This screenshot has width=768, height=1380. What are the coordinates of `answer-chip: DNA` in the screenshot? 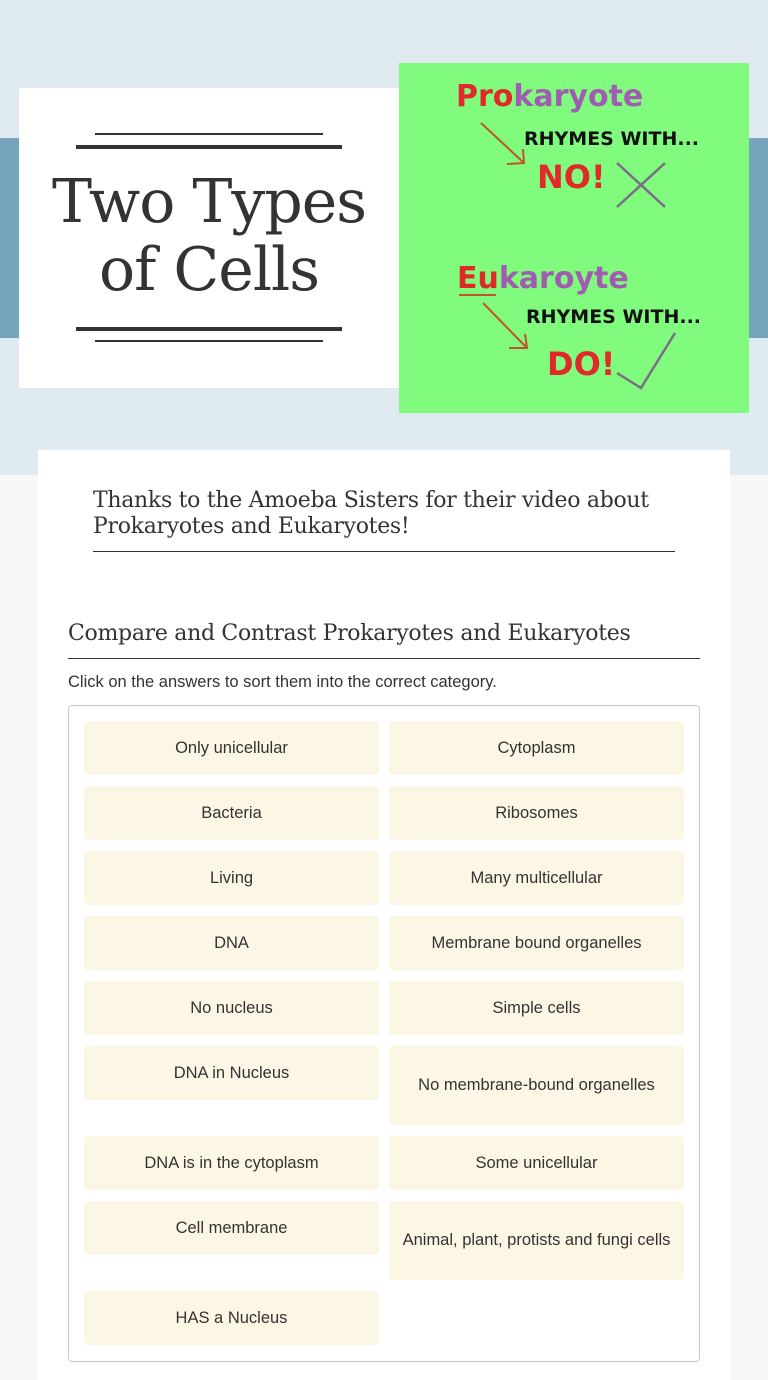 It's located at (231, 943).